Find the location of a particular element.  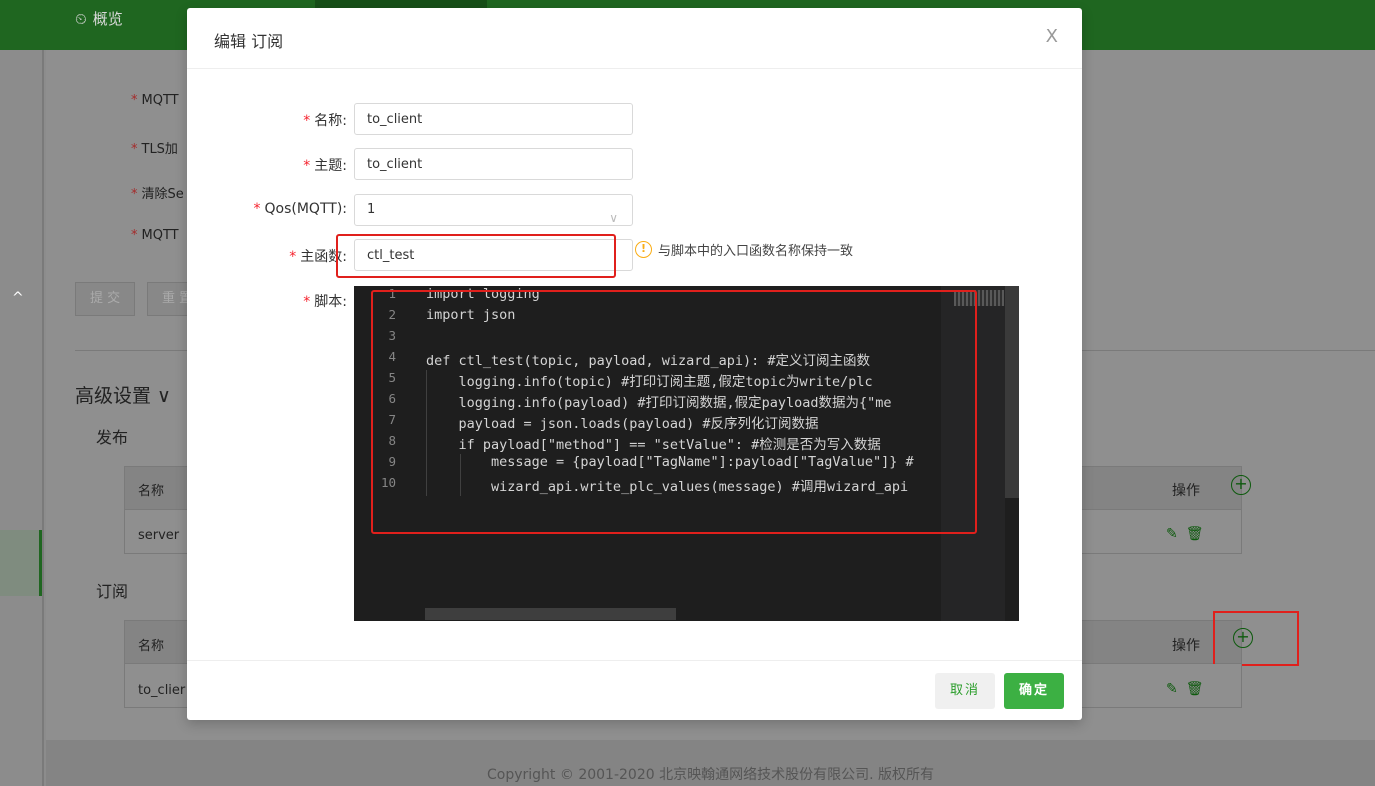

horizontal-scrollbar is located at coordinates (550, 614).